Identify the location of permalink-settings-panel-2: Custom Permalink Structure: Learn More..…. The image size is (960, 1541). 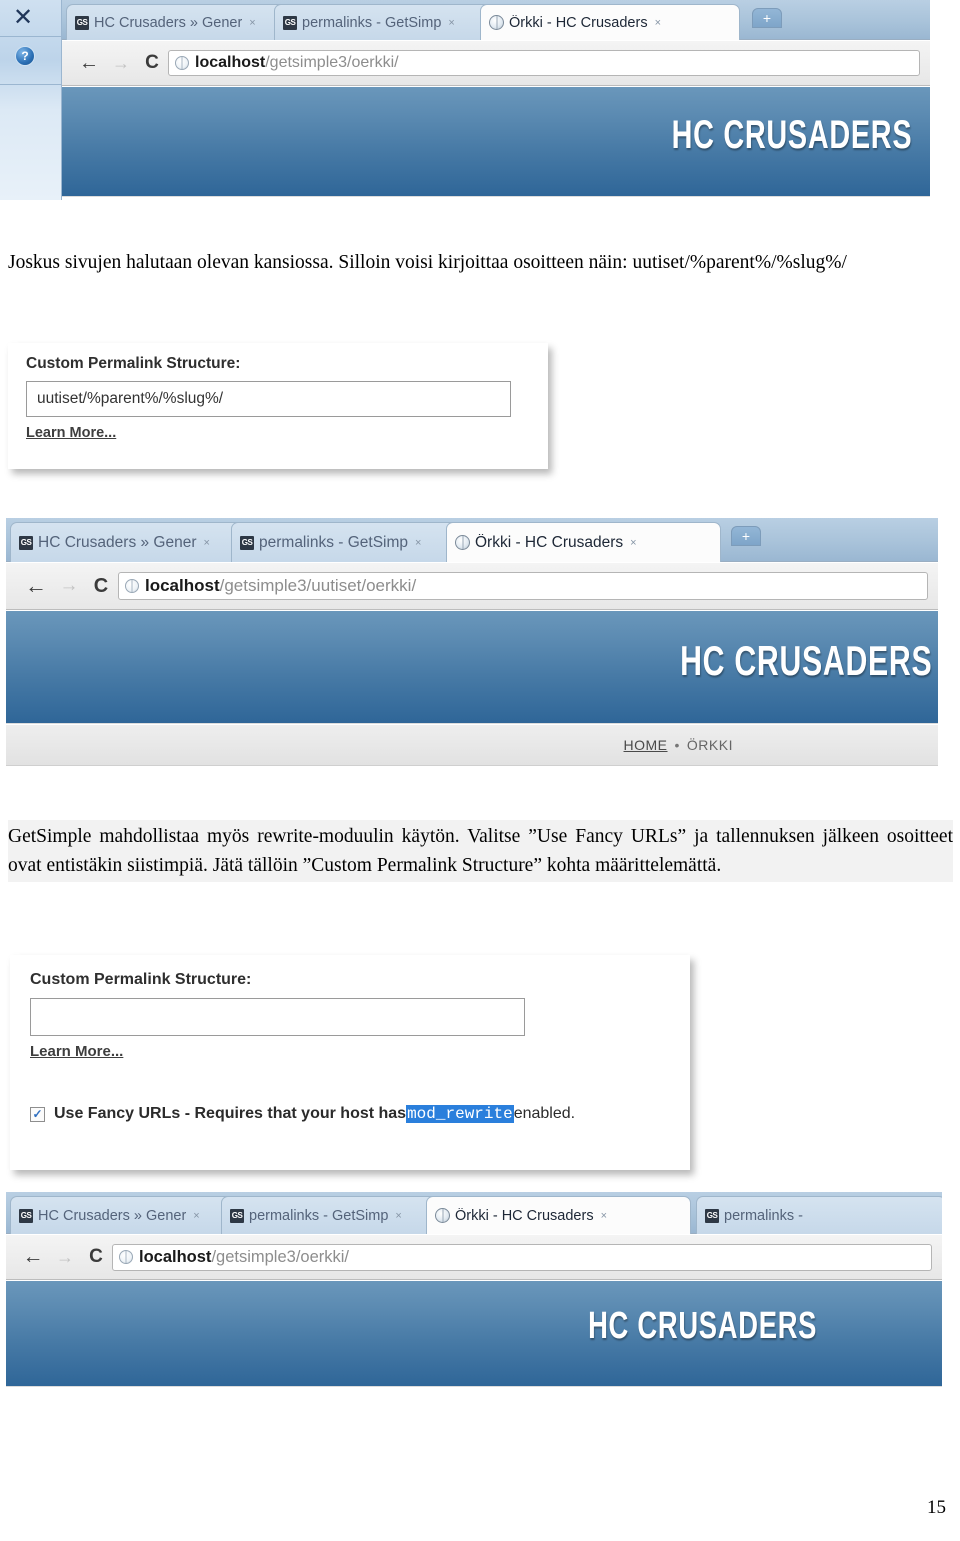
(350, 1062).